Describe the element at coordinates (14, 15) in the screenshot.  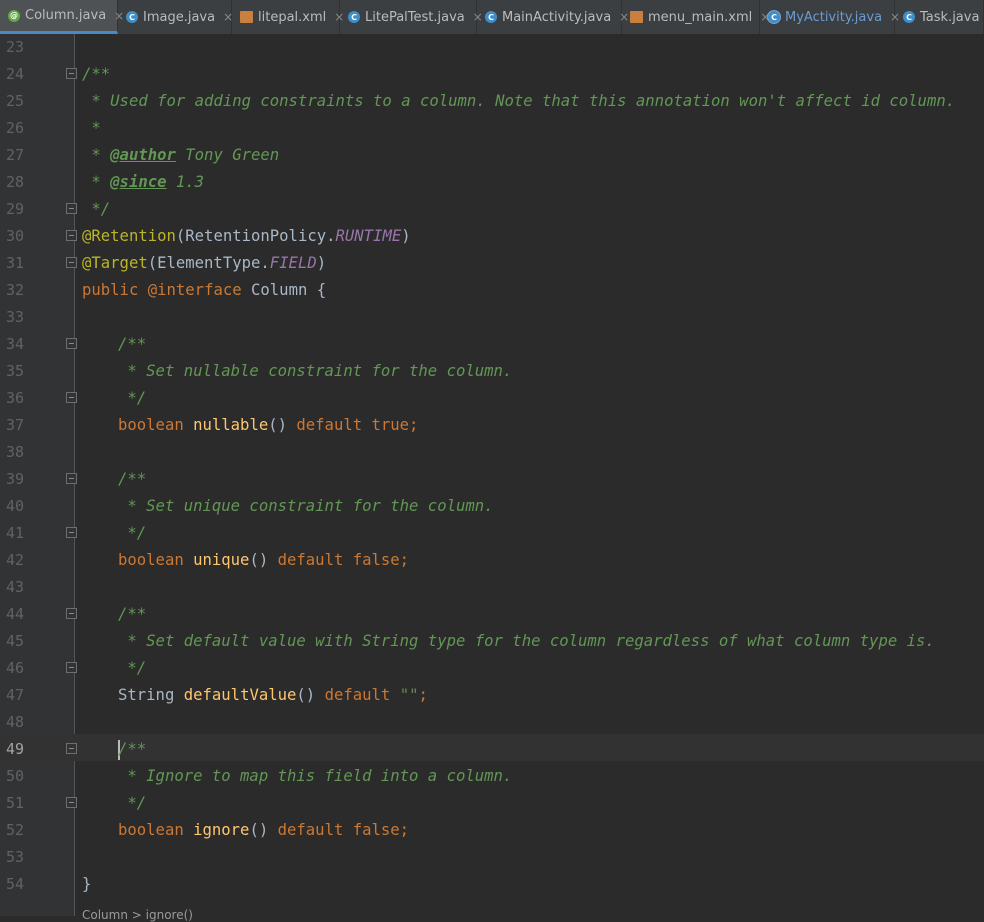
I see `annotation-icon: @` at that location.